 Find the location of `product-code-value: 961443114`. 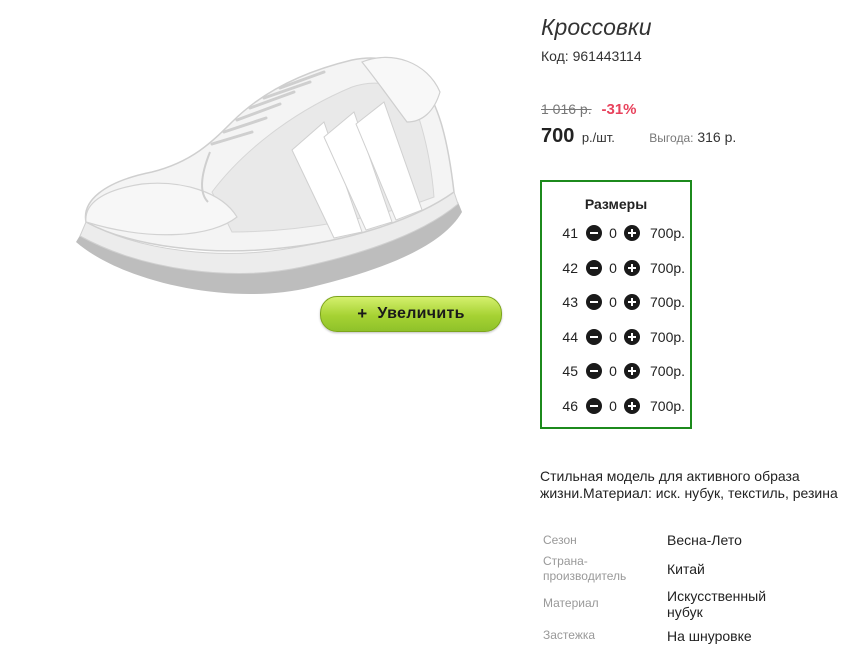

product-code-value: 961443114 is located at coordinates (607, 56).